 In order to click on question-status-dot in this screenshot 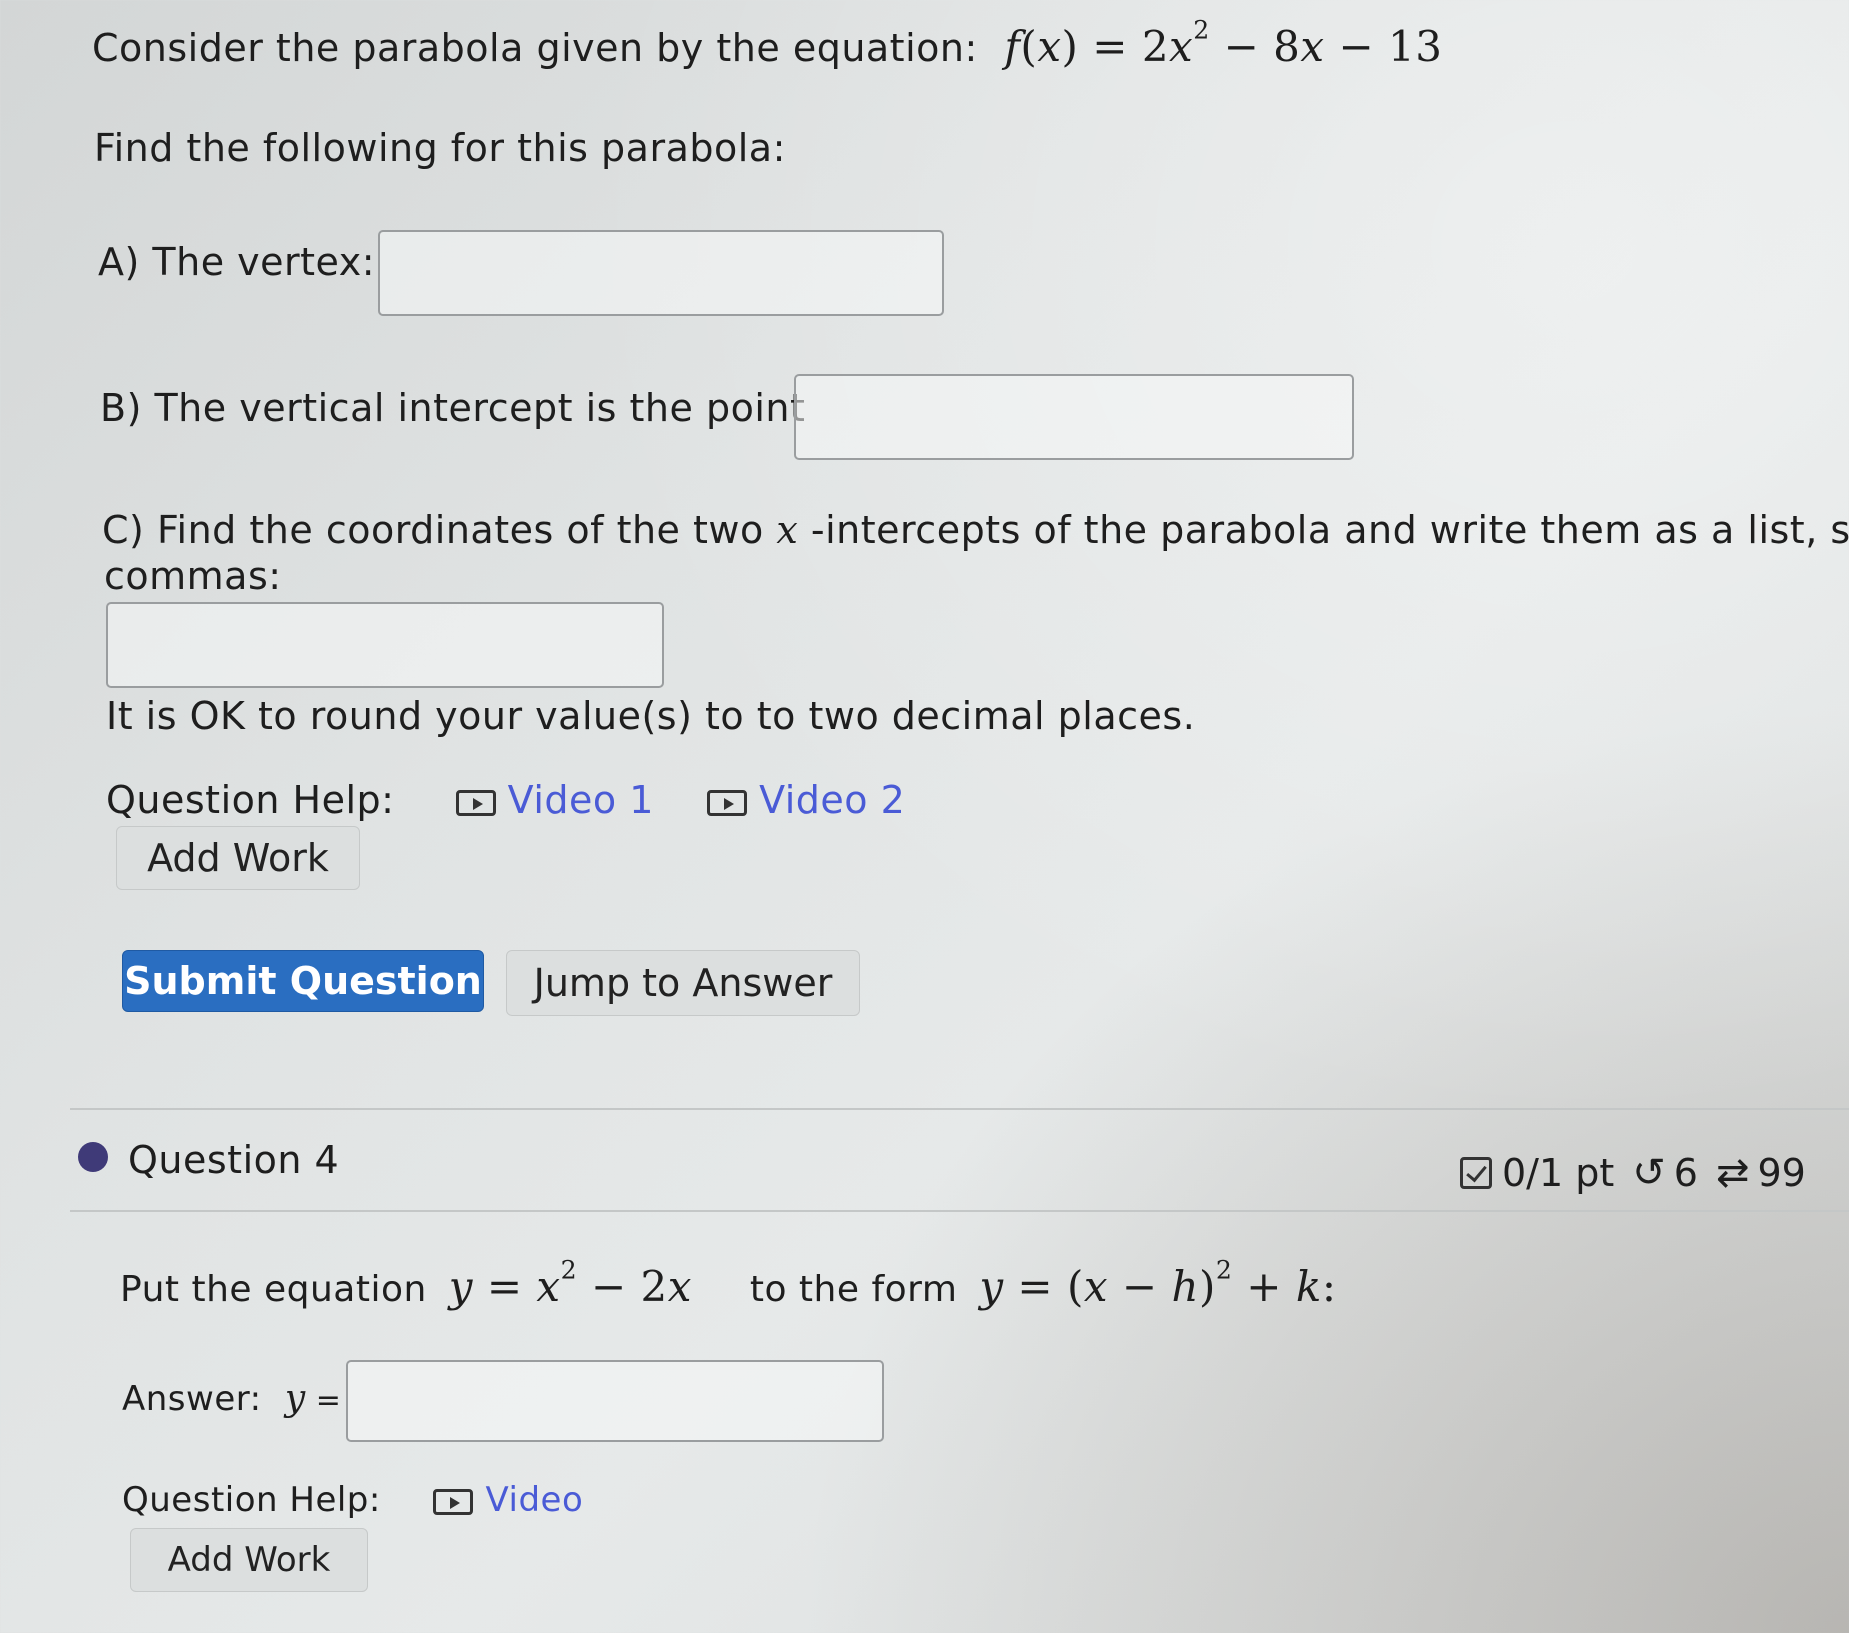, I will do `click(93, 1157)`.